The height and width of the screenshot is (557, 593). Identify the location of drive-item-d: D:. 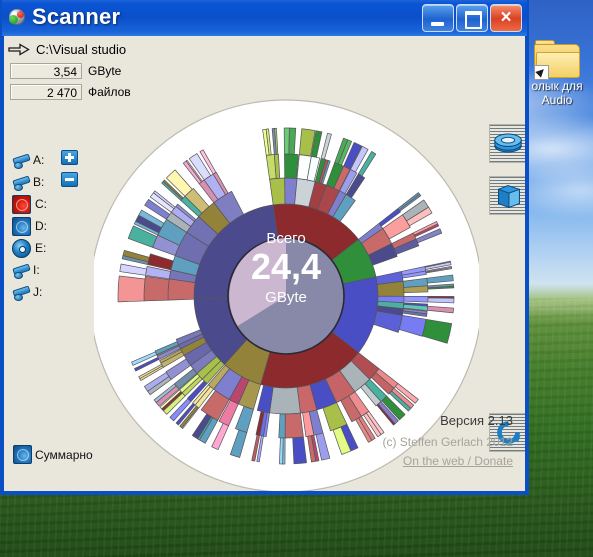
(29, 226).